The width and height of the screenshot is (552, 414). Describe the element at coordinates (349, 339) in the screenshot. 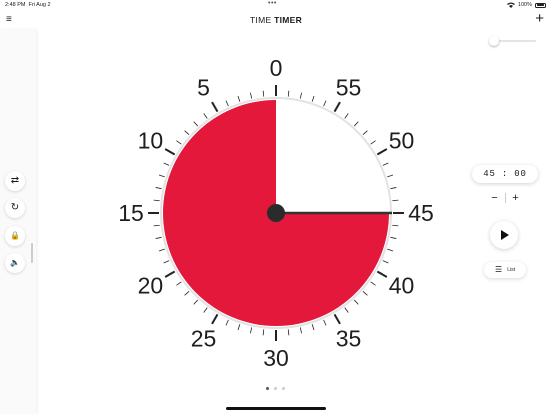

I see `dial-label: 35` at that location.